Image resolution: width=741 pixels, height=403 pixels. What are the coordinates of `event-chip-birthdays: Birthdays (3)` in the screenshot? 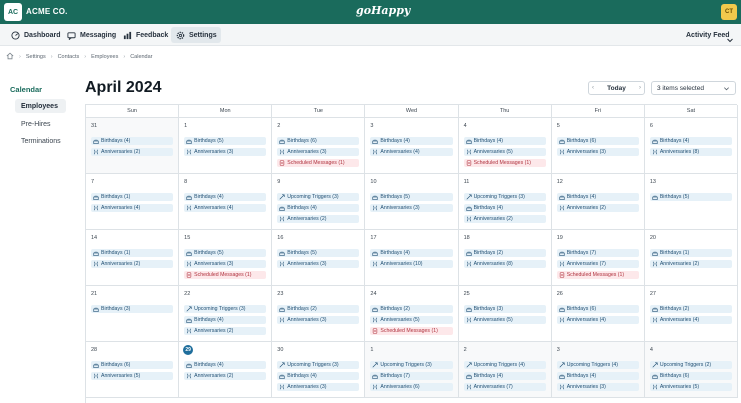 It's located at (504, 309).